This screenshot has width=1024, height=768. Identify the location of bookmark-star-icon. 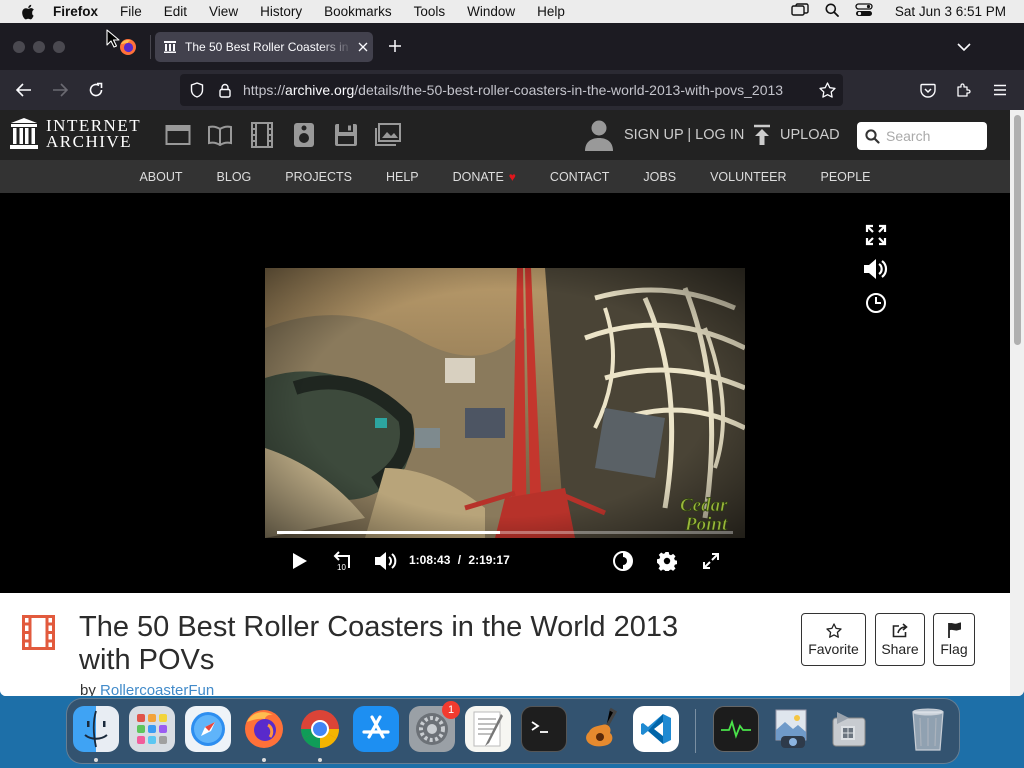
(827, 90).